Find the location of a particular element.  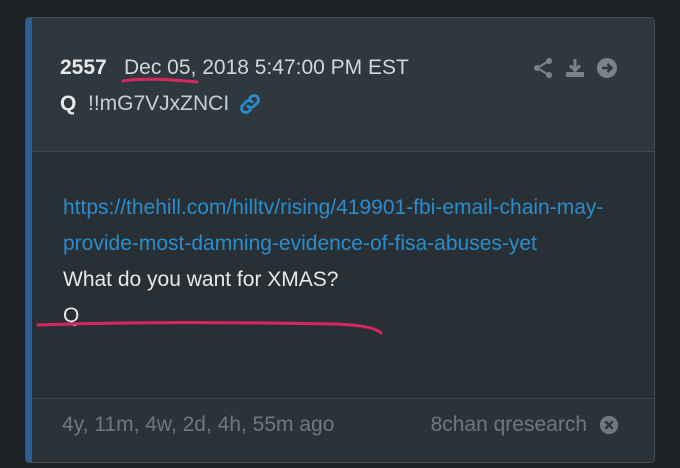

post-age: 4y, 11m, 4w, 2d, 4h, 55m ago is located at coordinates (198, 424).